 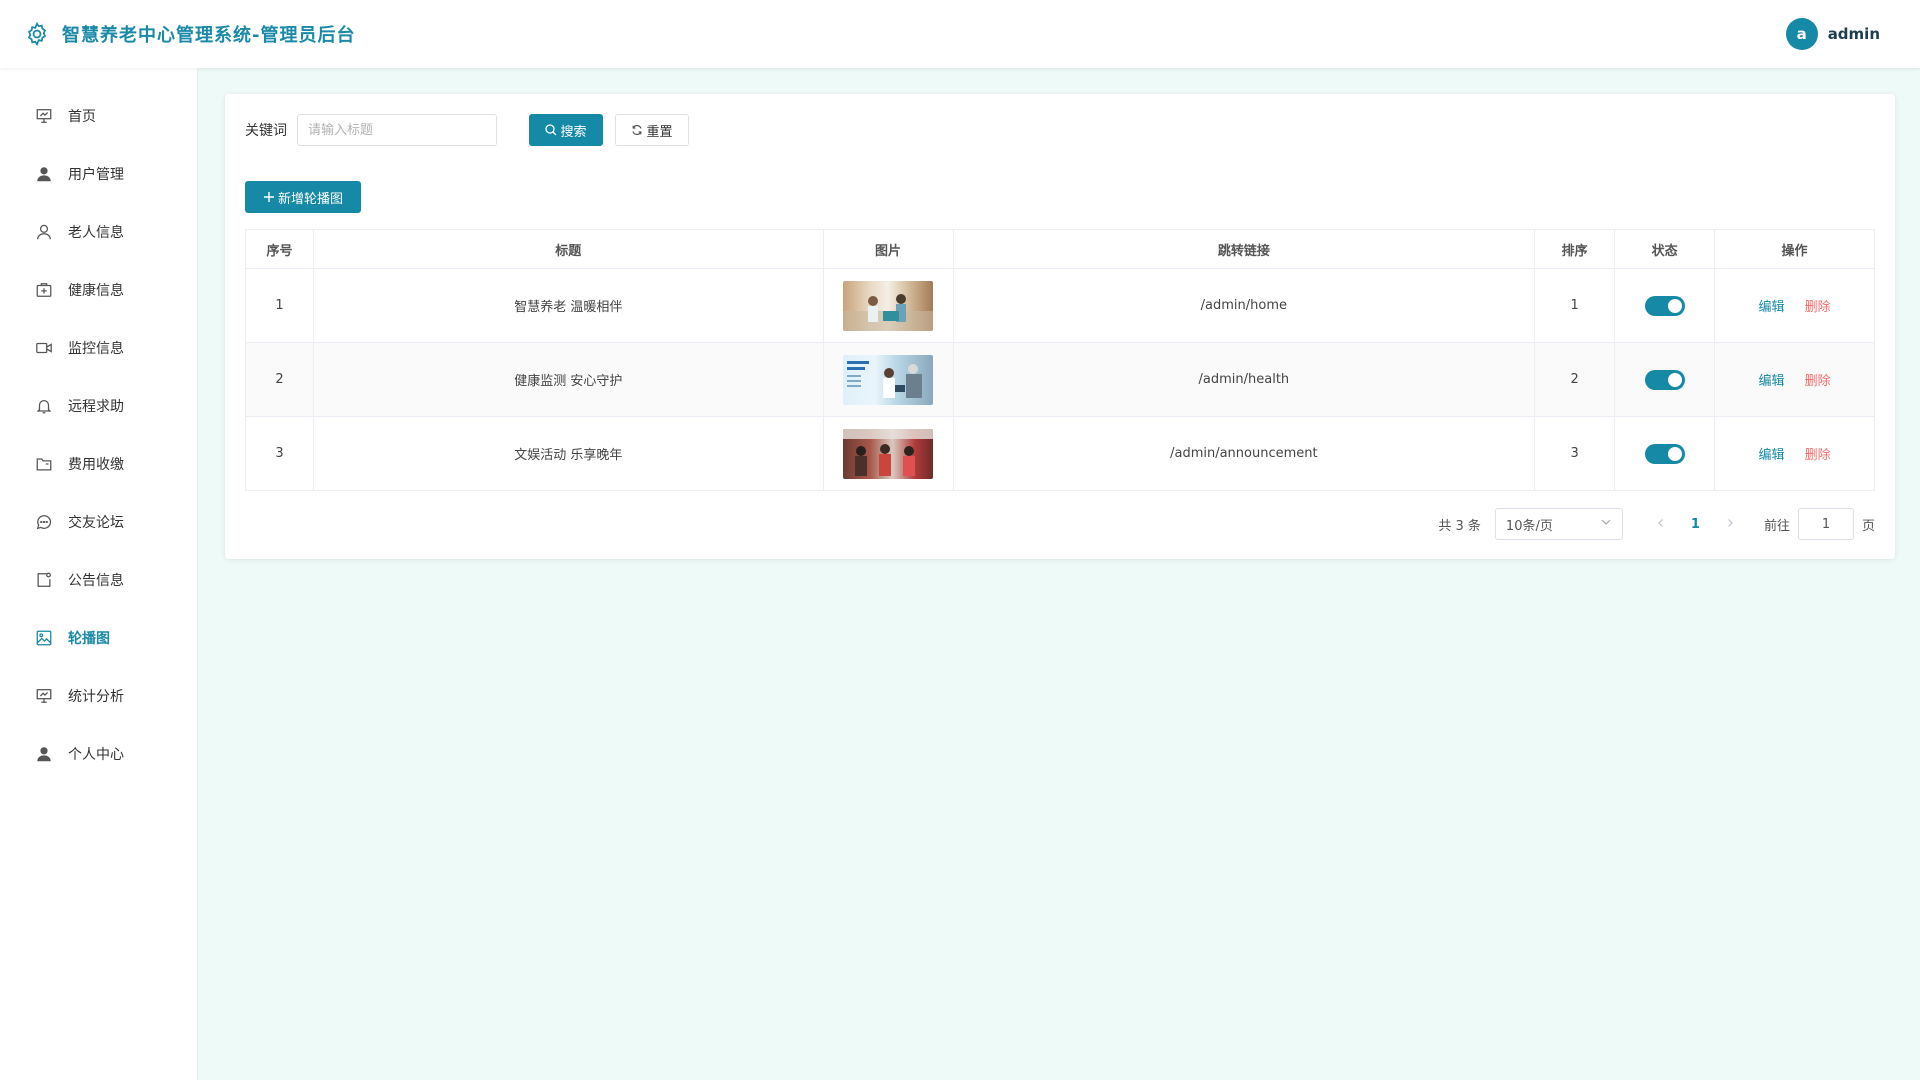 I want to click on table-row: 2 健康监测 安心守护 /admin/health 2 编辑 删除, so click(x=1060, y=379).